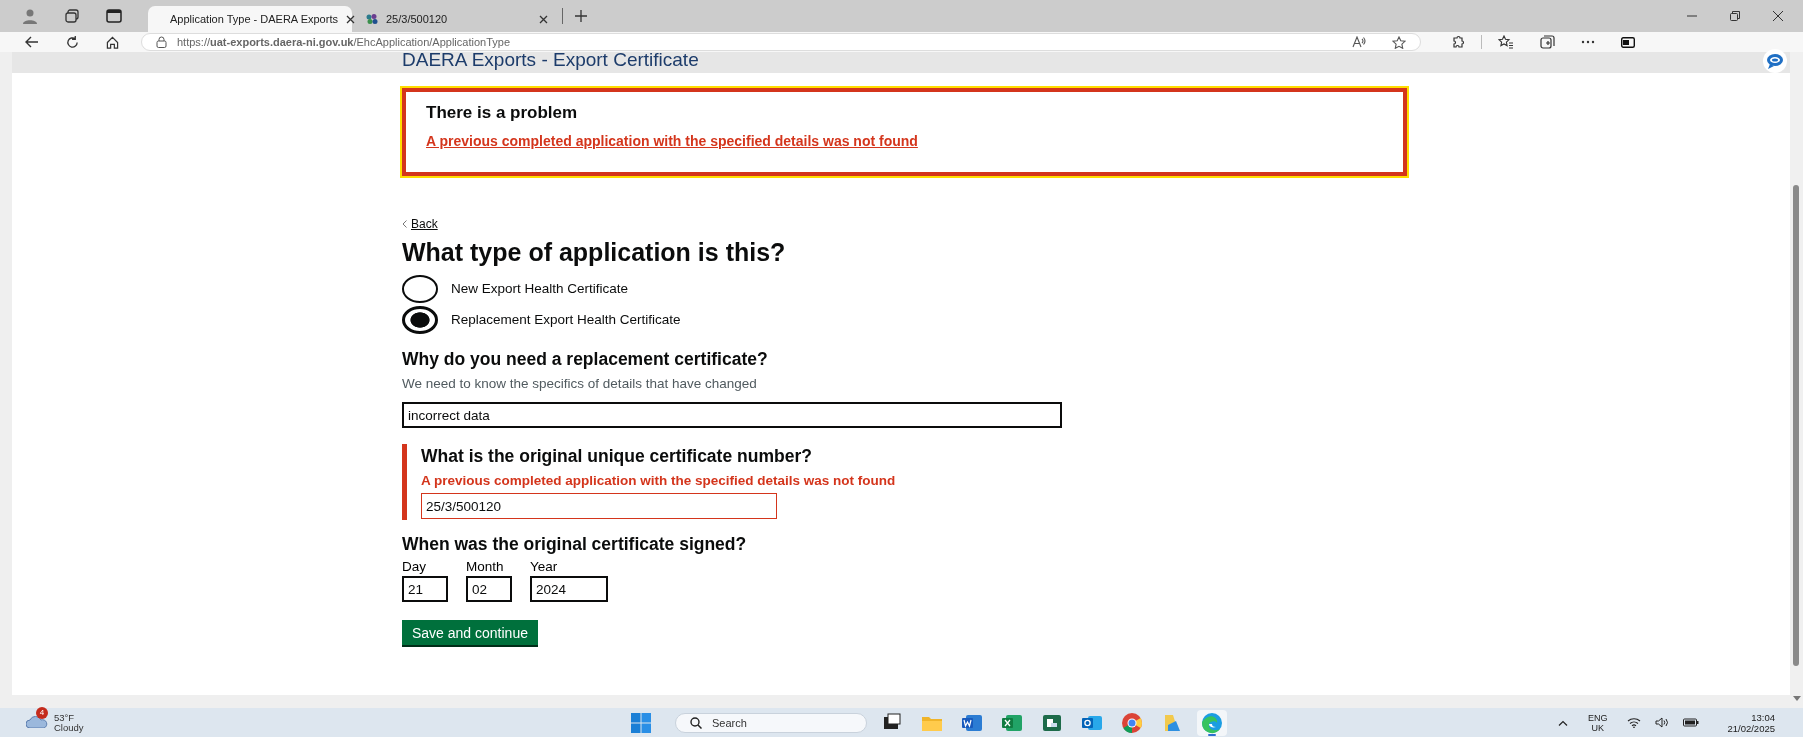 Image resolution: width=1803 pixels, height=737 pixels. Describe the element at coordinates (1796, 425) in the screenshot. I see `scrollbar-thumb` at that location.